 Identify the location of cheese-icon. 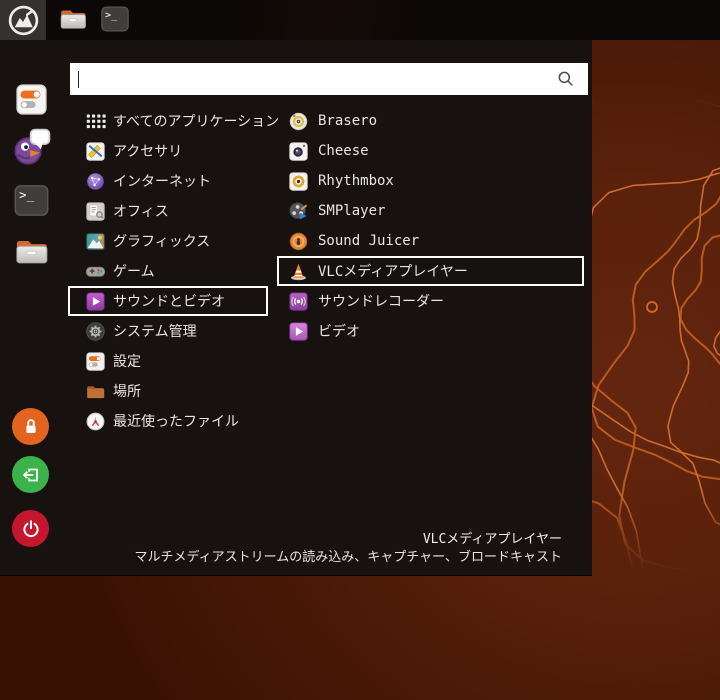
(298, 151).